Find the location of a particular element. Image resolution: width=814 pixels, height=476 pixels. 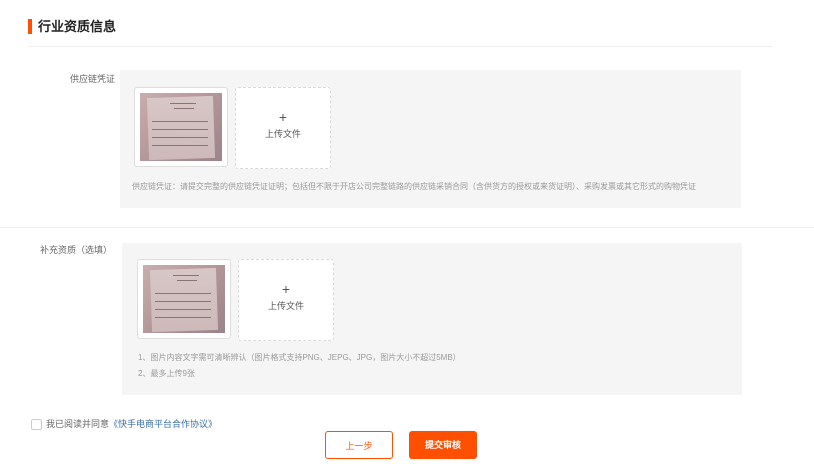

agreement-prefix: 我已阅读并同意 is located at coordinates (78, 424).